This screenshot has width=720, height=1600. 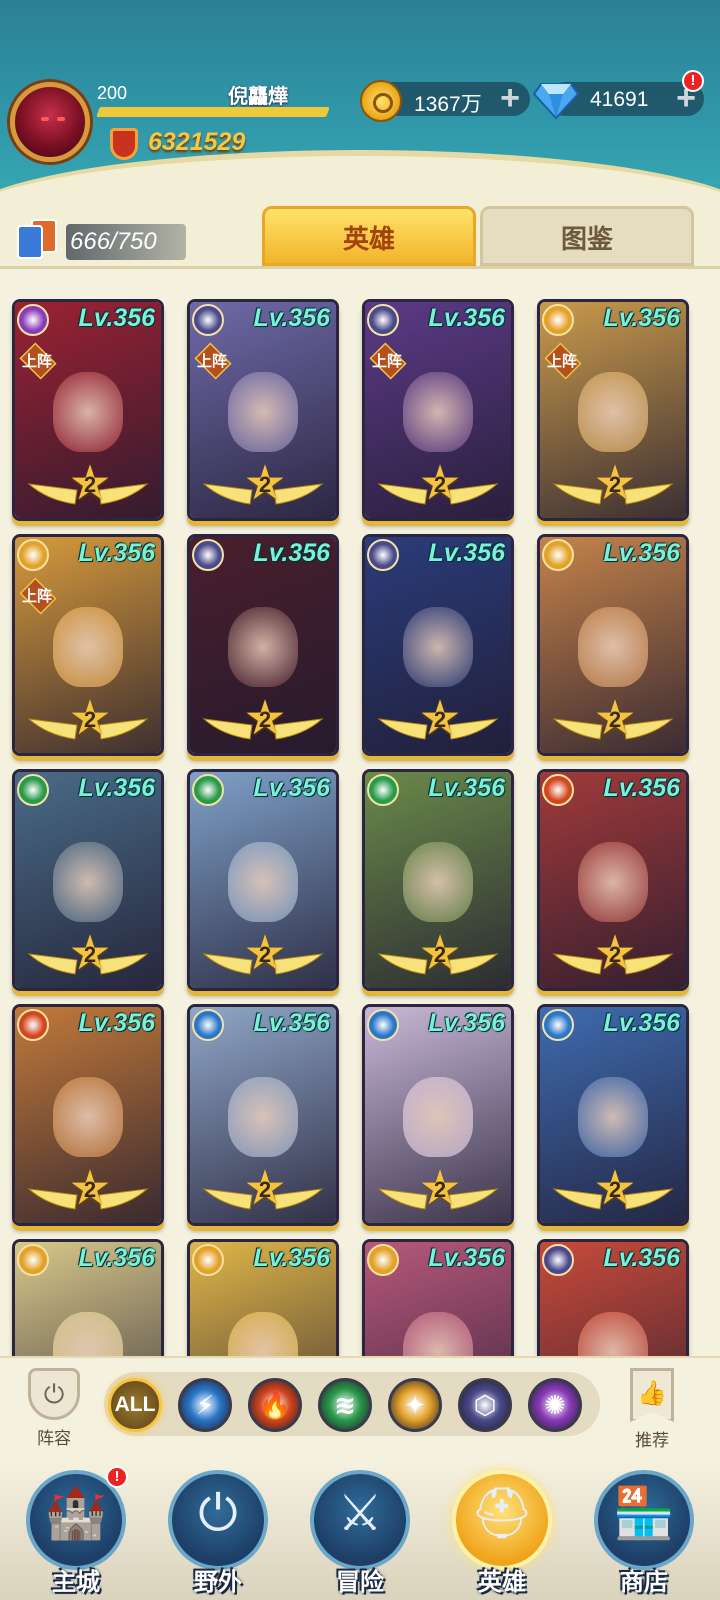 I want to click on water-element-icon, so click(x=383, y=1025).